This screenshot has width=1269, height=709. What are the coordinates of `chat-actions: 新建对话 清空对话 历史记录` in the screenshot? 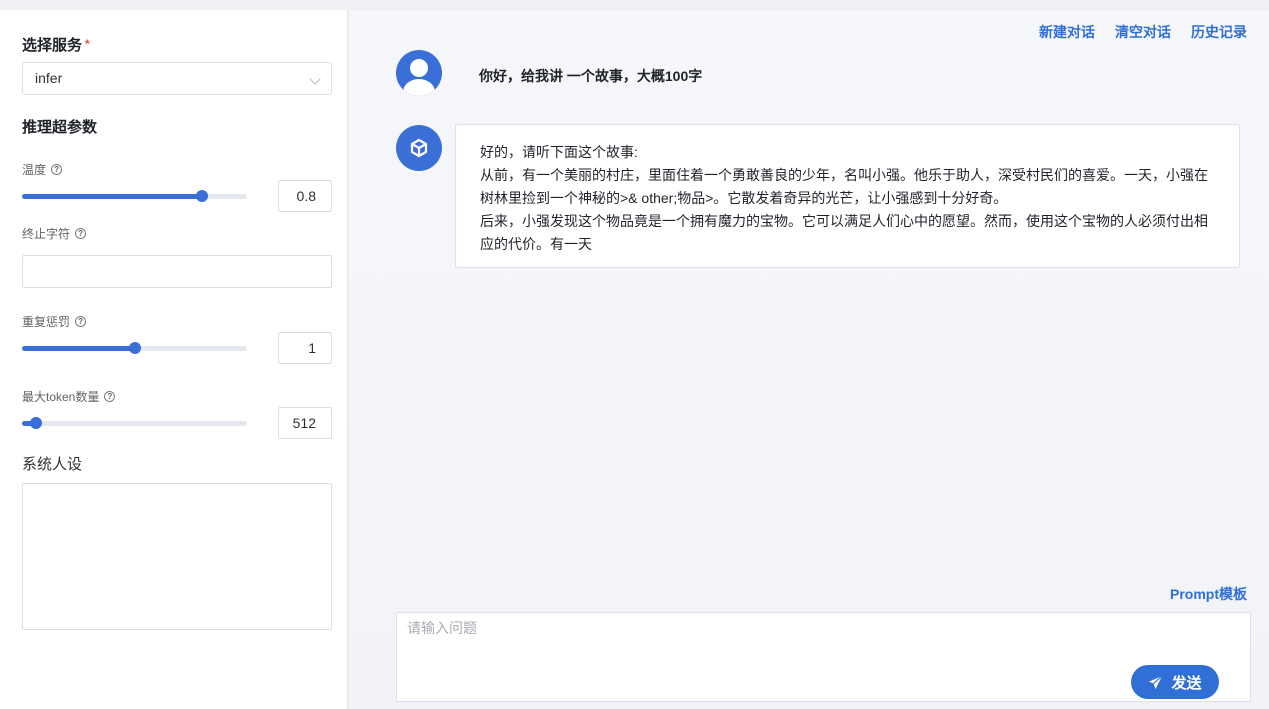 It's located at (1143, 32).